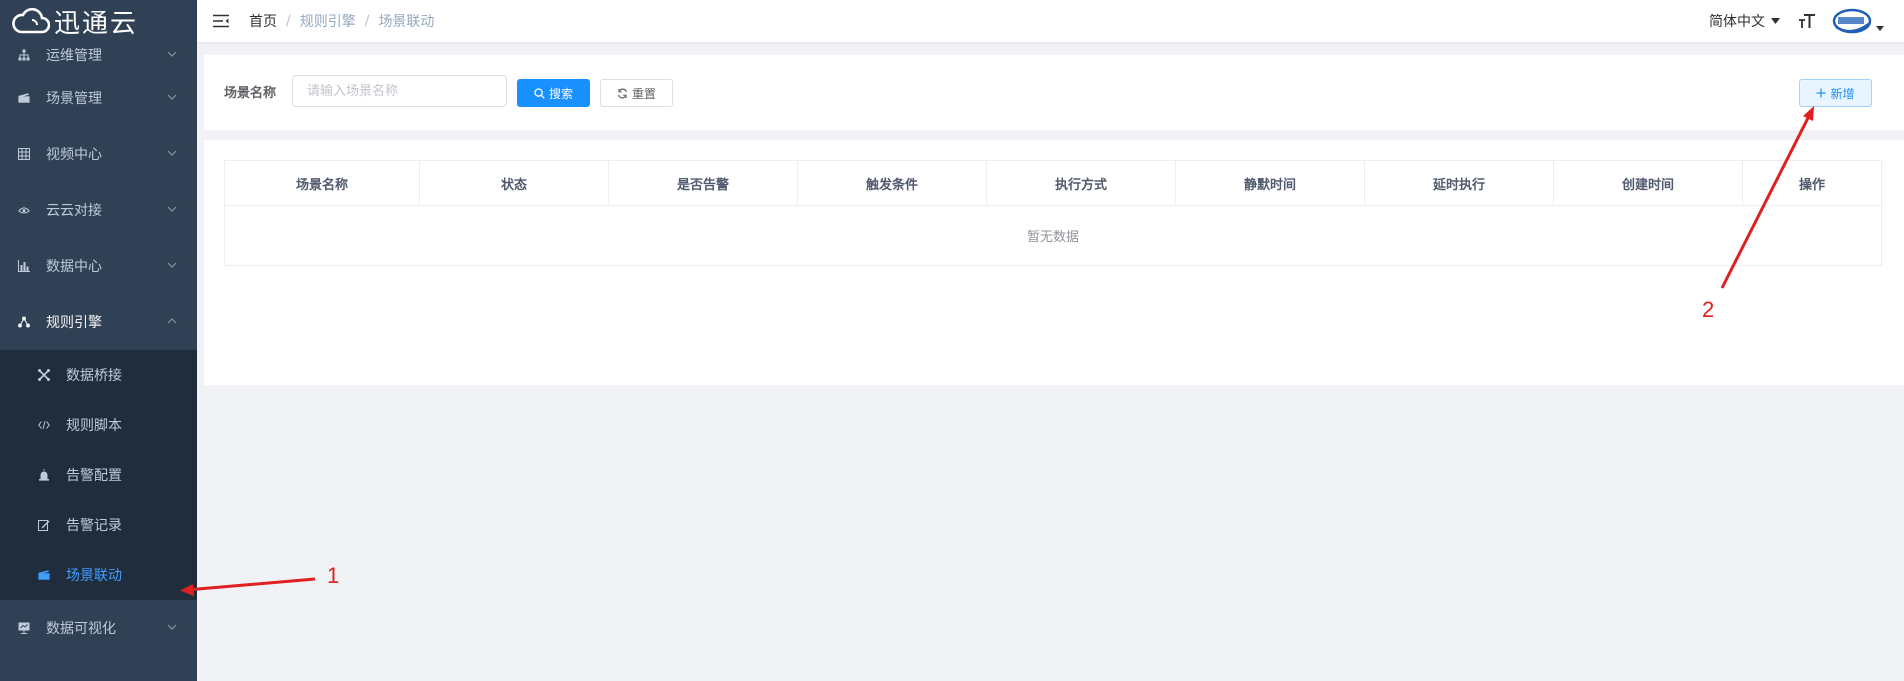 The width and height of the screenshot is (1904, 681). What do you see at coordinates (1853, 21) in the screenshot?
I see `user-avatar` at bounding box center [1853, 21].